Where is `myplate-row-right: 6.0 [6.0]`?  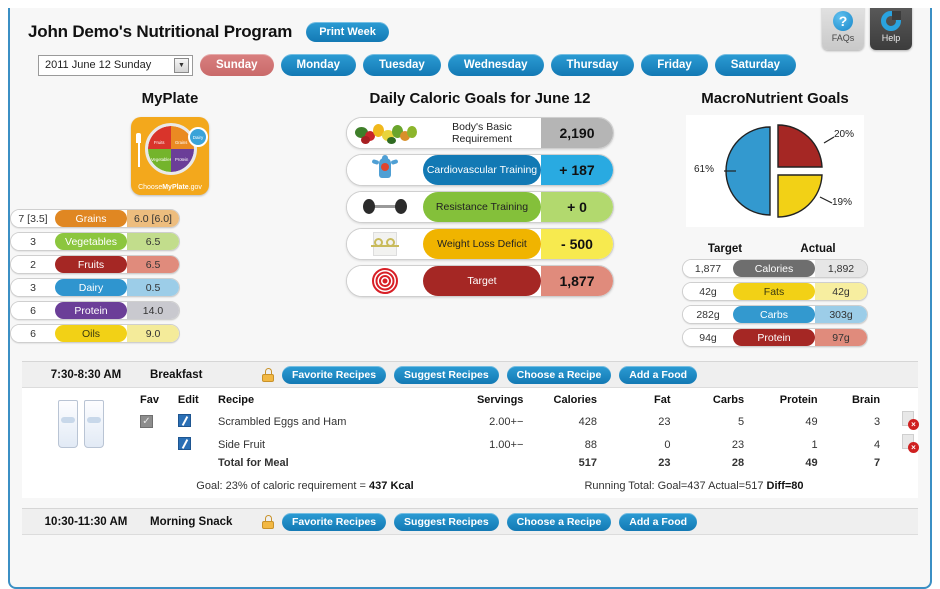
myplate-row-right: 6.0 [6.0] is located at coordinates (153, 218).